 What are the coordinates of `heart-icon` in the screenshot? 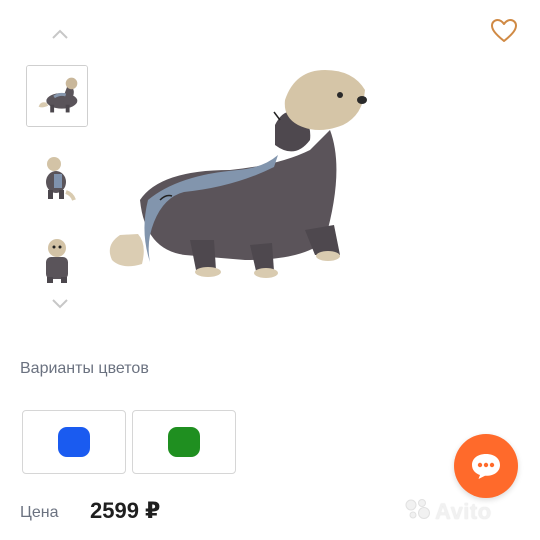 It's located at (504, 31).